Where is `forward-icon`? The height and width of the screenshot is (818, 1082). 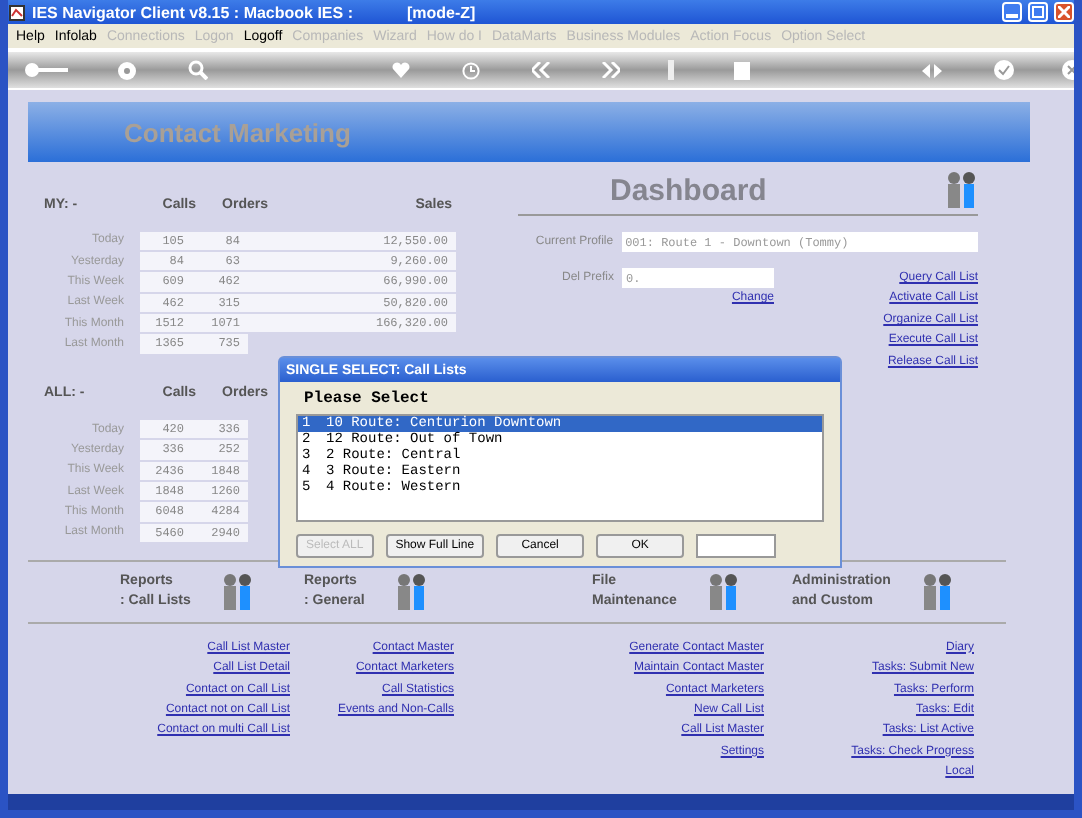 forward-icon is located at coordinates (611, 70).